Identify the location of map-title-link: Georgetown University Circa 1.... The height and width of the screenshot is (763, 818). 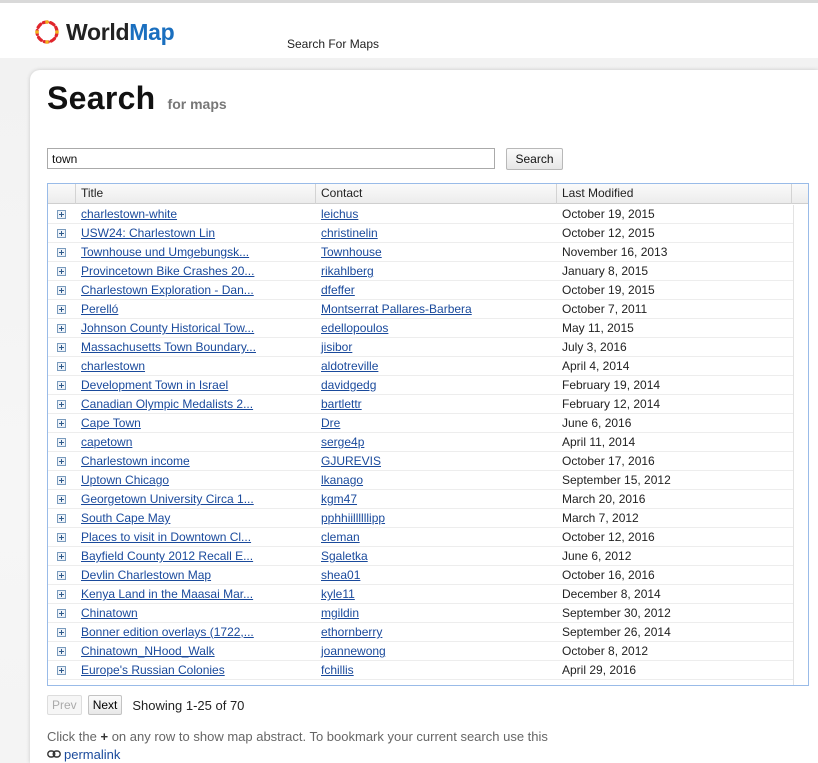
(196, 499).